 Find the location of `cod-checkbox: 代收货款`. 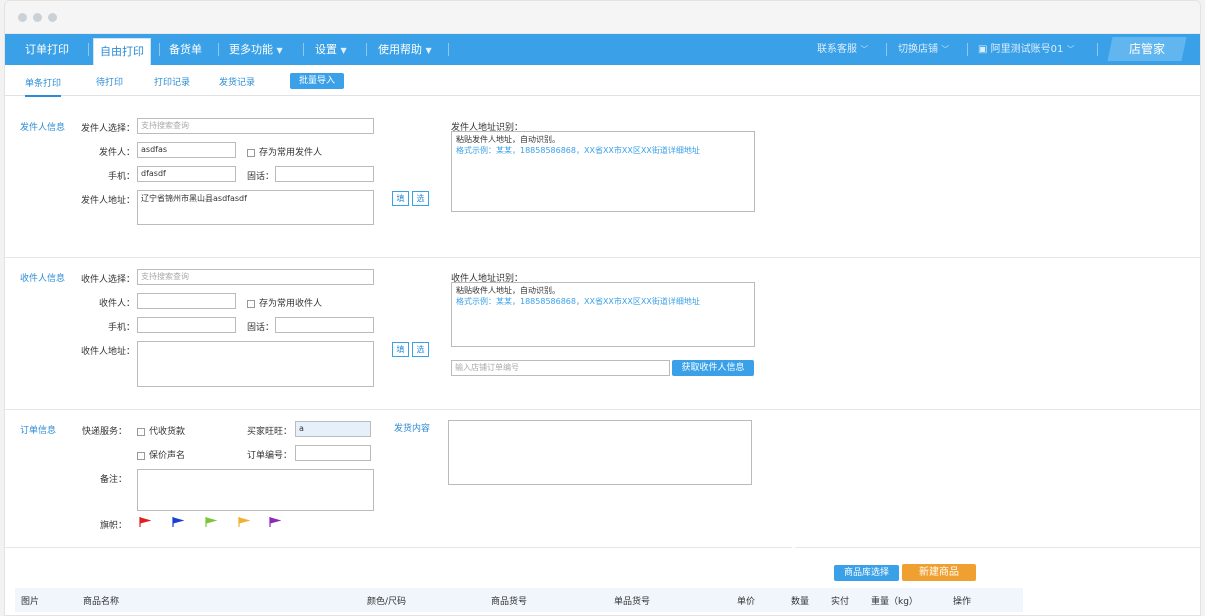

cod-checkbox: 代收货款 is located at coordinates (161, 430).